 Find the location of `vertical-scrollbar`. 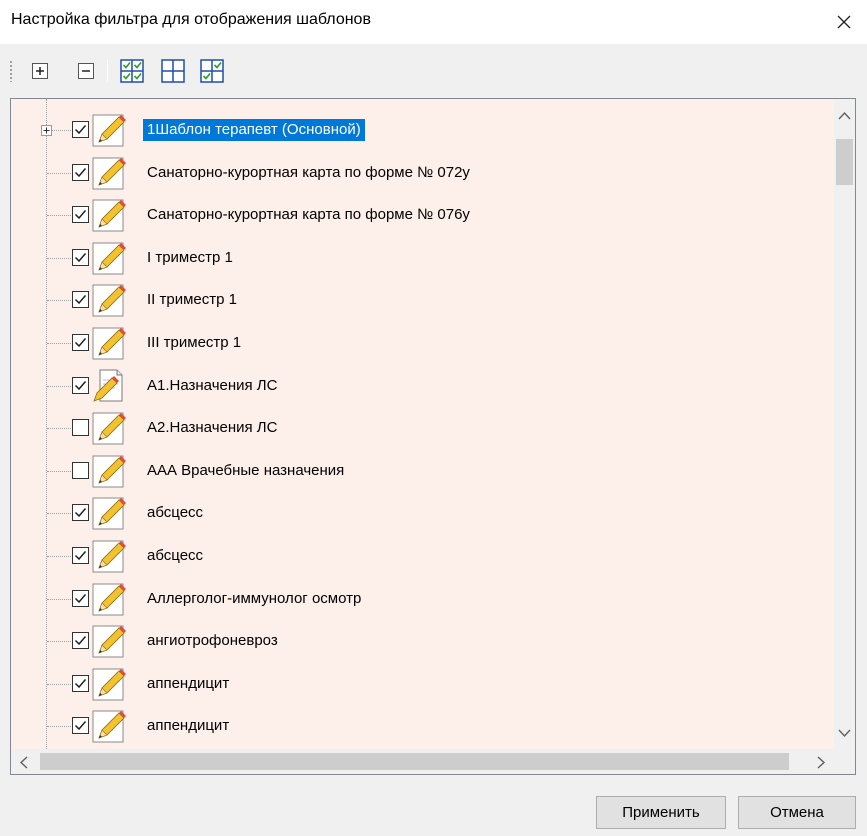

vertical-scrollbar is located at coordinates (844, 424).